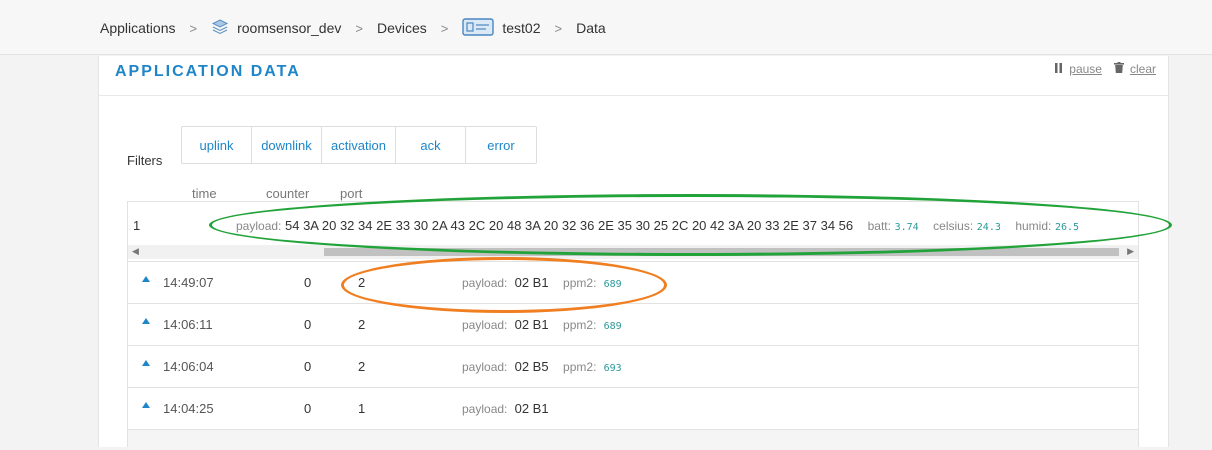 The width and height of the screenshot is (1212, 450). Describe the element at coordinates (188, 408) in the screenshot. I see `row-time: 14:04:25` at that location.